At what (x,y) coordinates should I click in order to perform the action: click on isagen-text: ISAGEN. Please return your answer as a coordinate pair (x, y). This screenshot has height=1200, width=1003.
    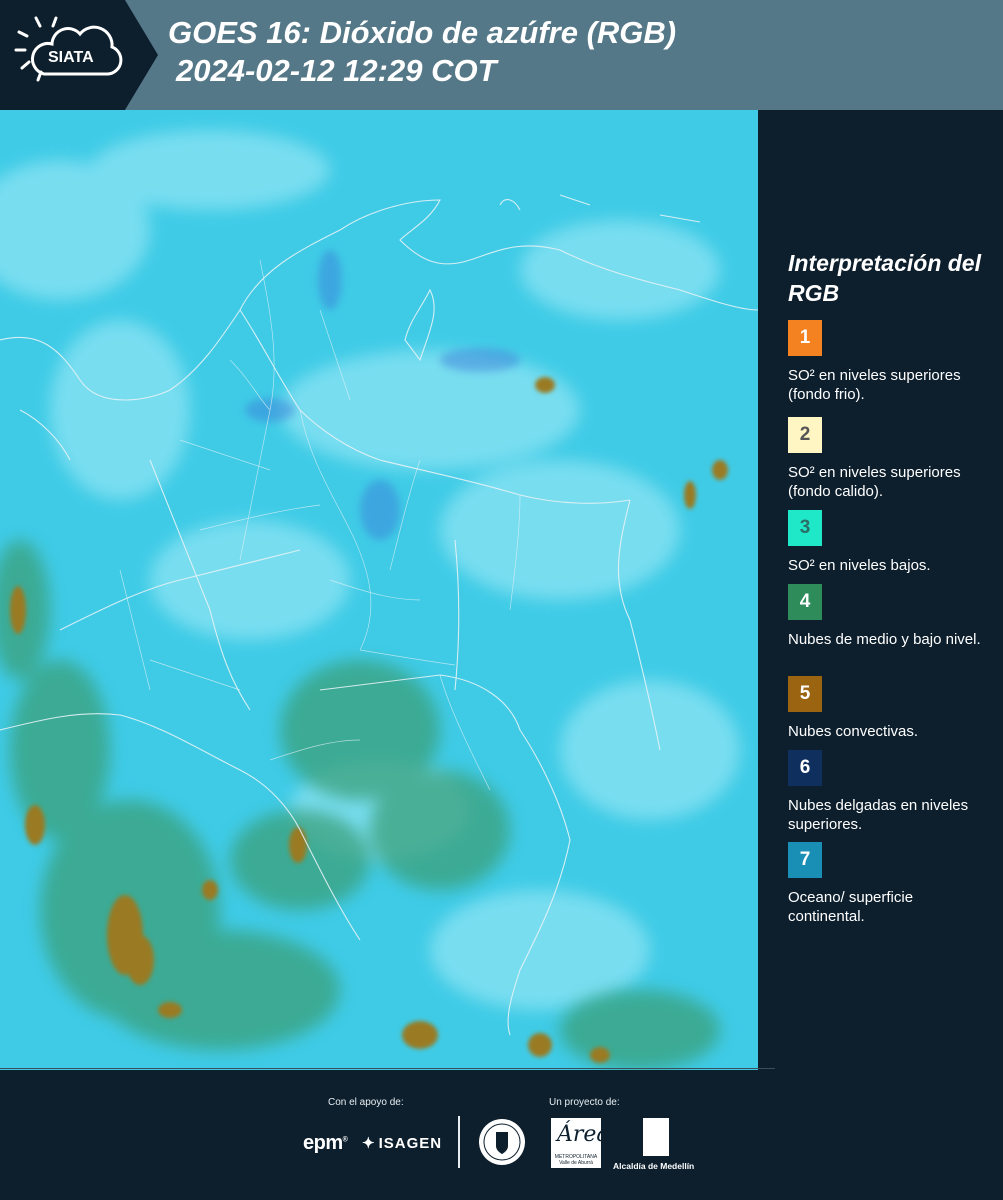
    Looking at the image, I should click on (410, 1143).